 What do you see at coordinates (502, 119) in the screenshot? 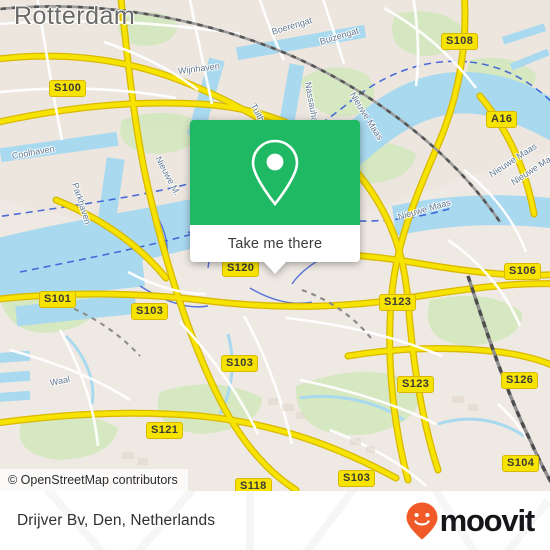
I see `map-shield-a16: A16` at bounding box center [502, 119].